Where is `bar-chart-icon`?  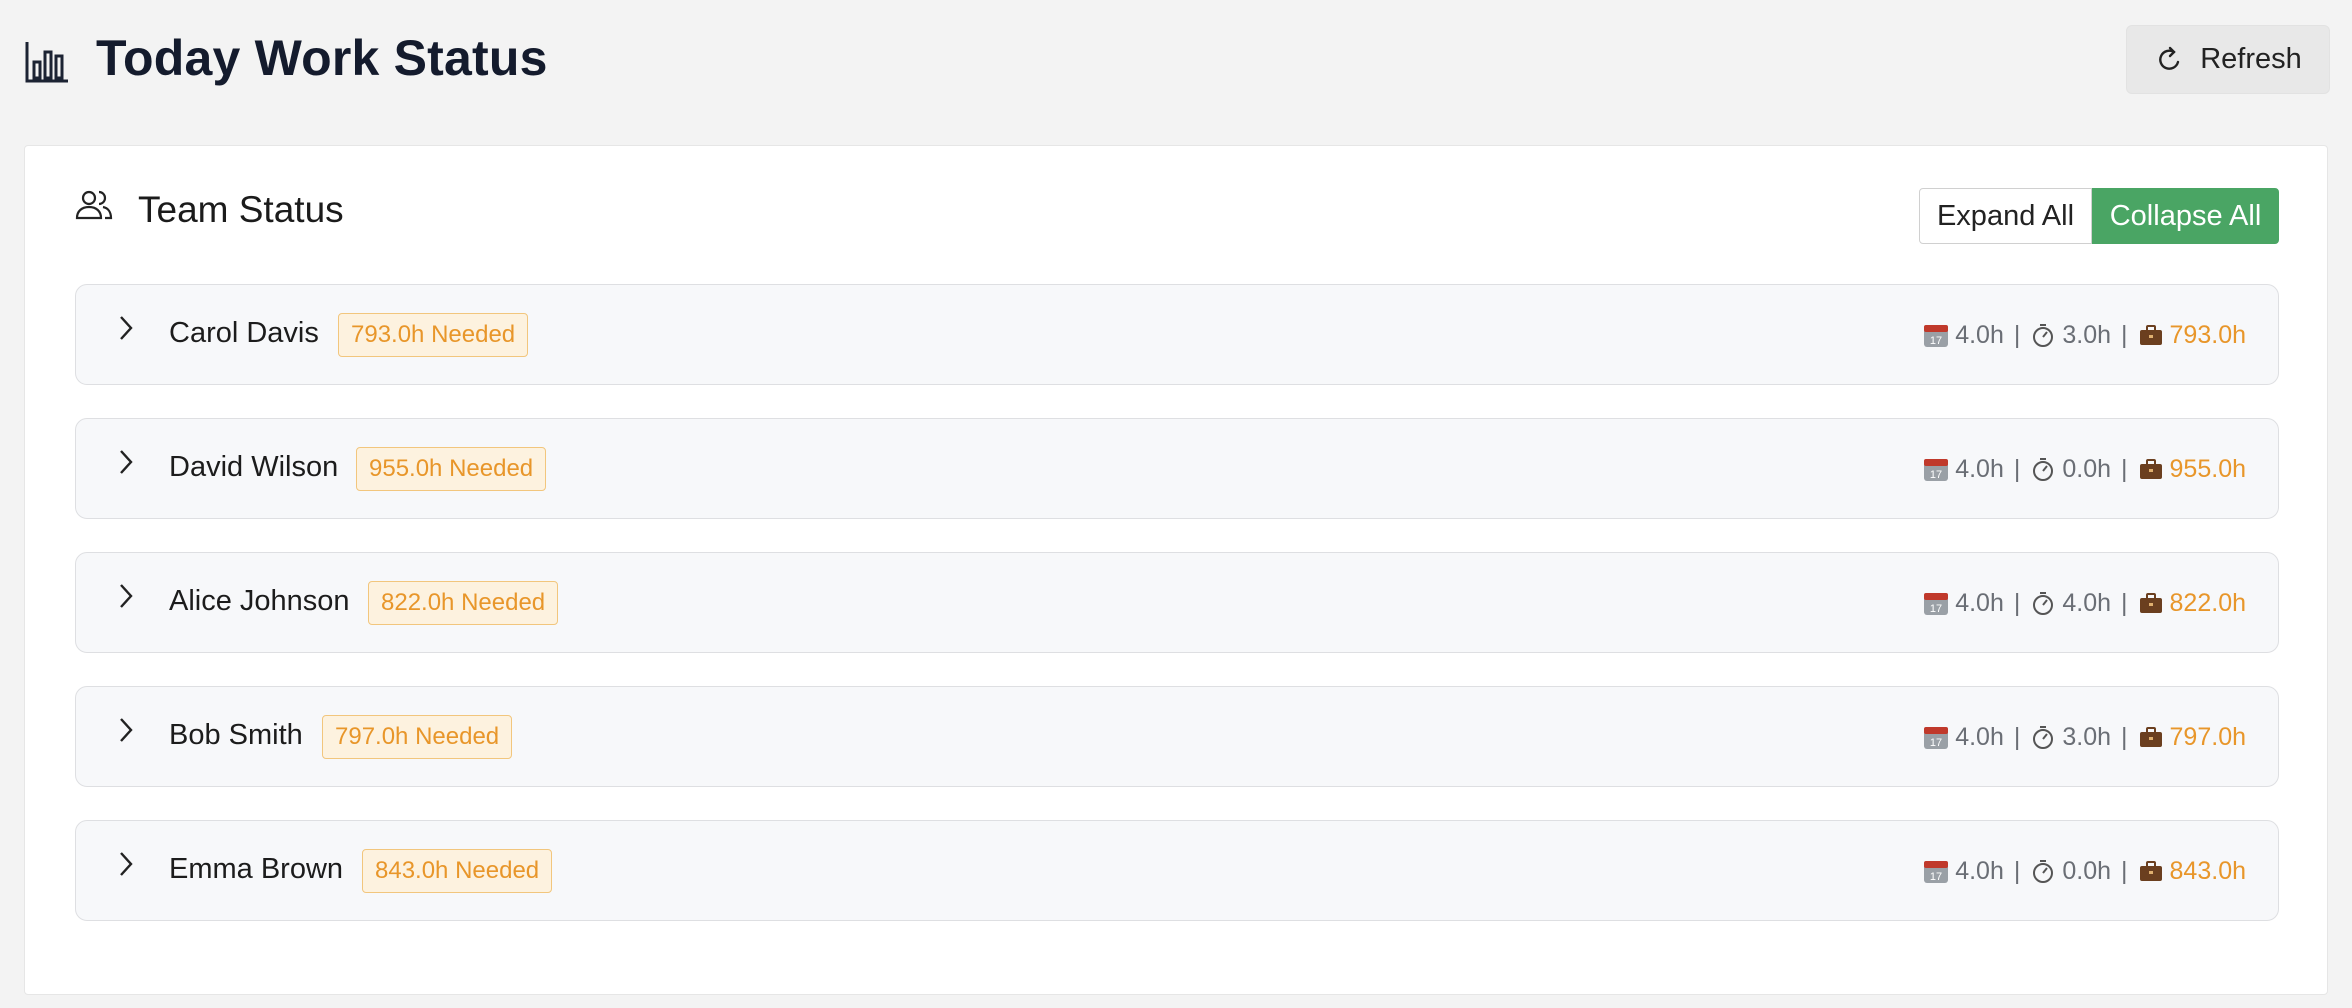 bar-chart-icon is located at coordinates (46, 62).